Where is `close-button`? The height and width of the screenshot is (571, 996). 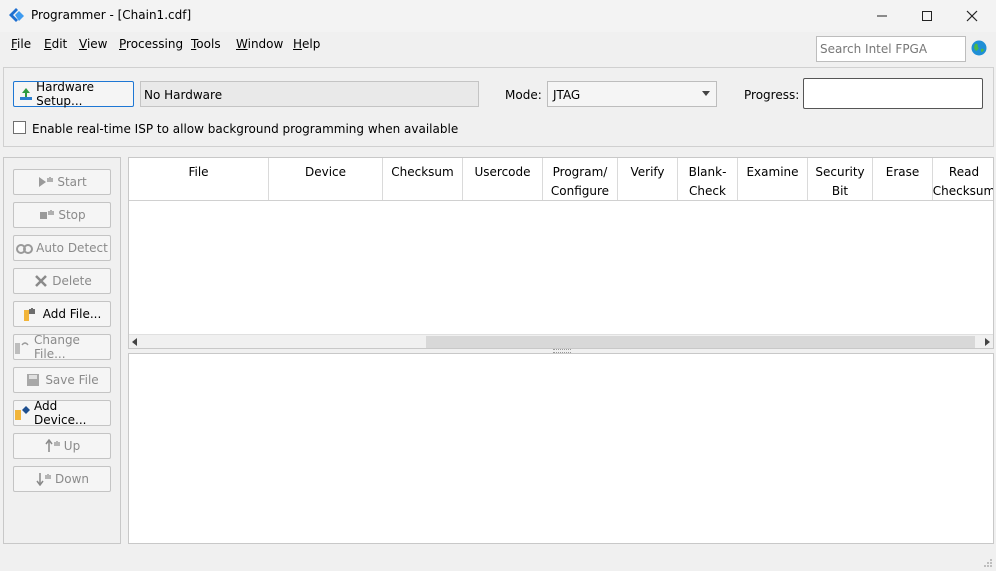
close-button is located at coordinates (972, 16).